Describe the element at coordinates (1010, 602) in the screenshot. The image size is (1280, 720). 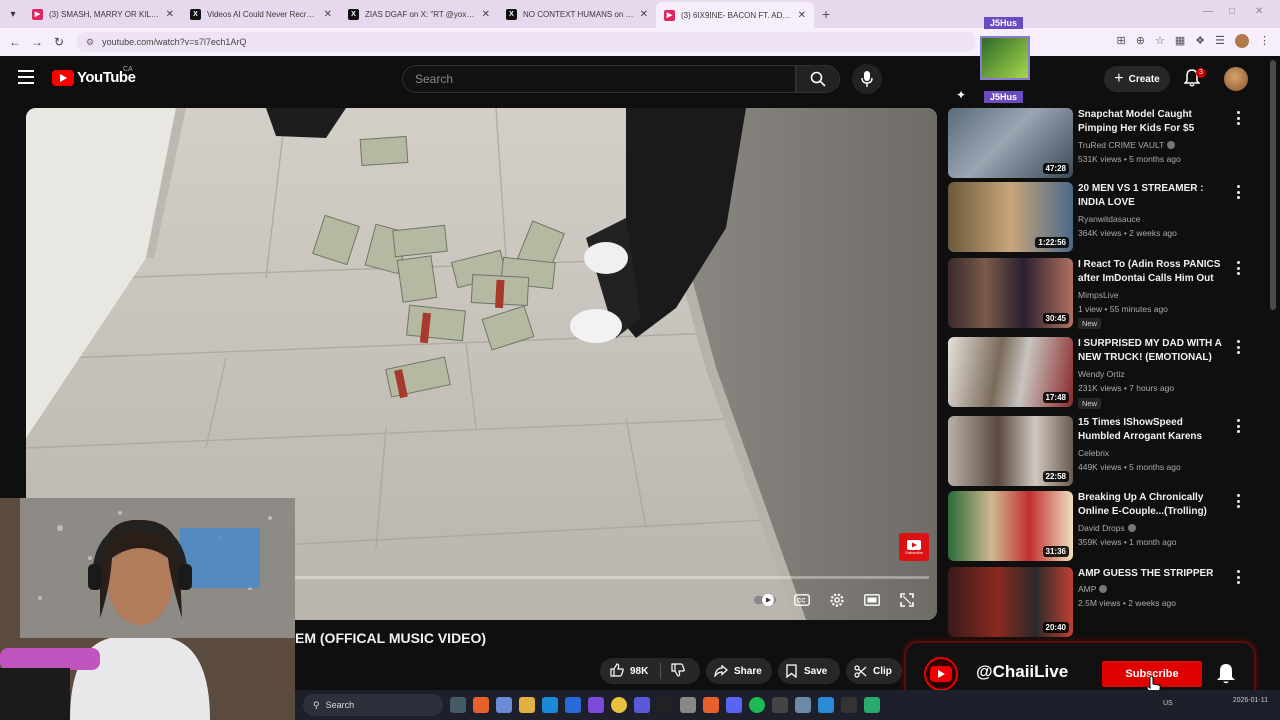
I see `video-thumbnail: 20:40` at that location.